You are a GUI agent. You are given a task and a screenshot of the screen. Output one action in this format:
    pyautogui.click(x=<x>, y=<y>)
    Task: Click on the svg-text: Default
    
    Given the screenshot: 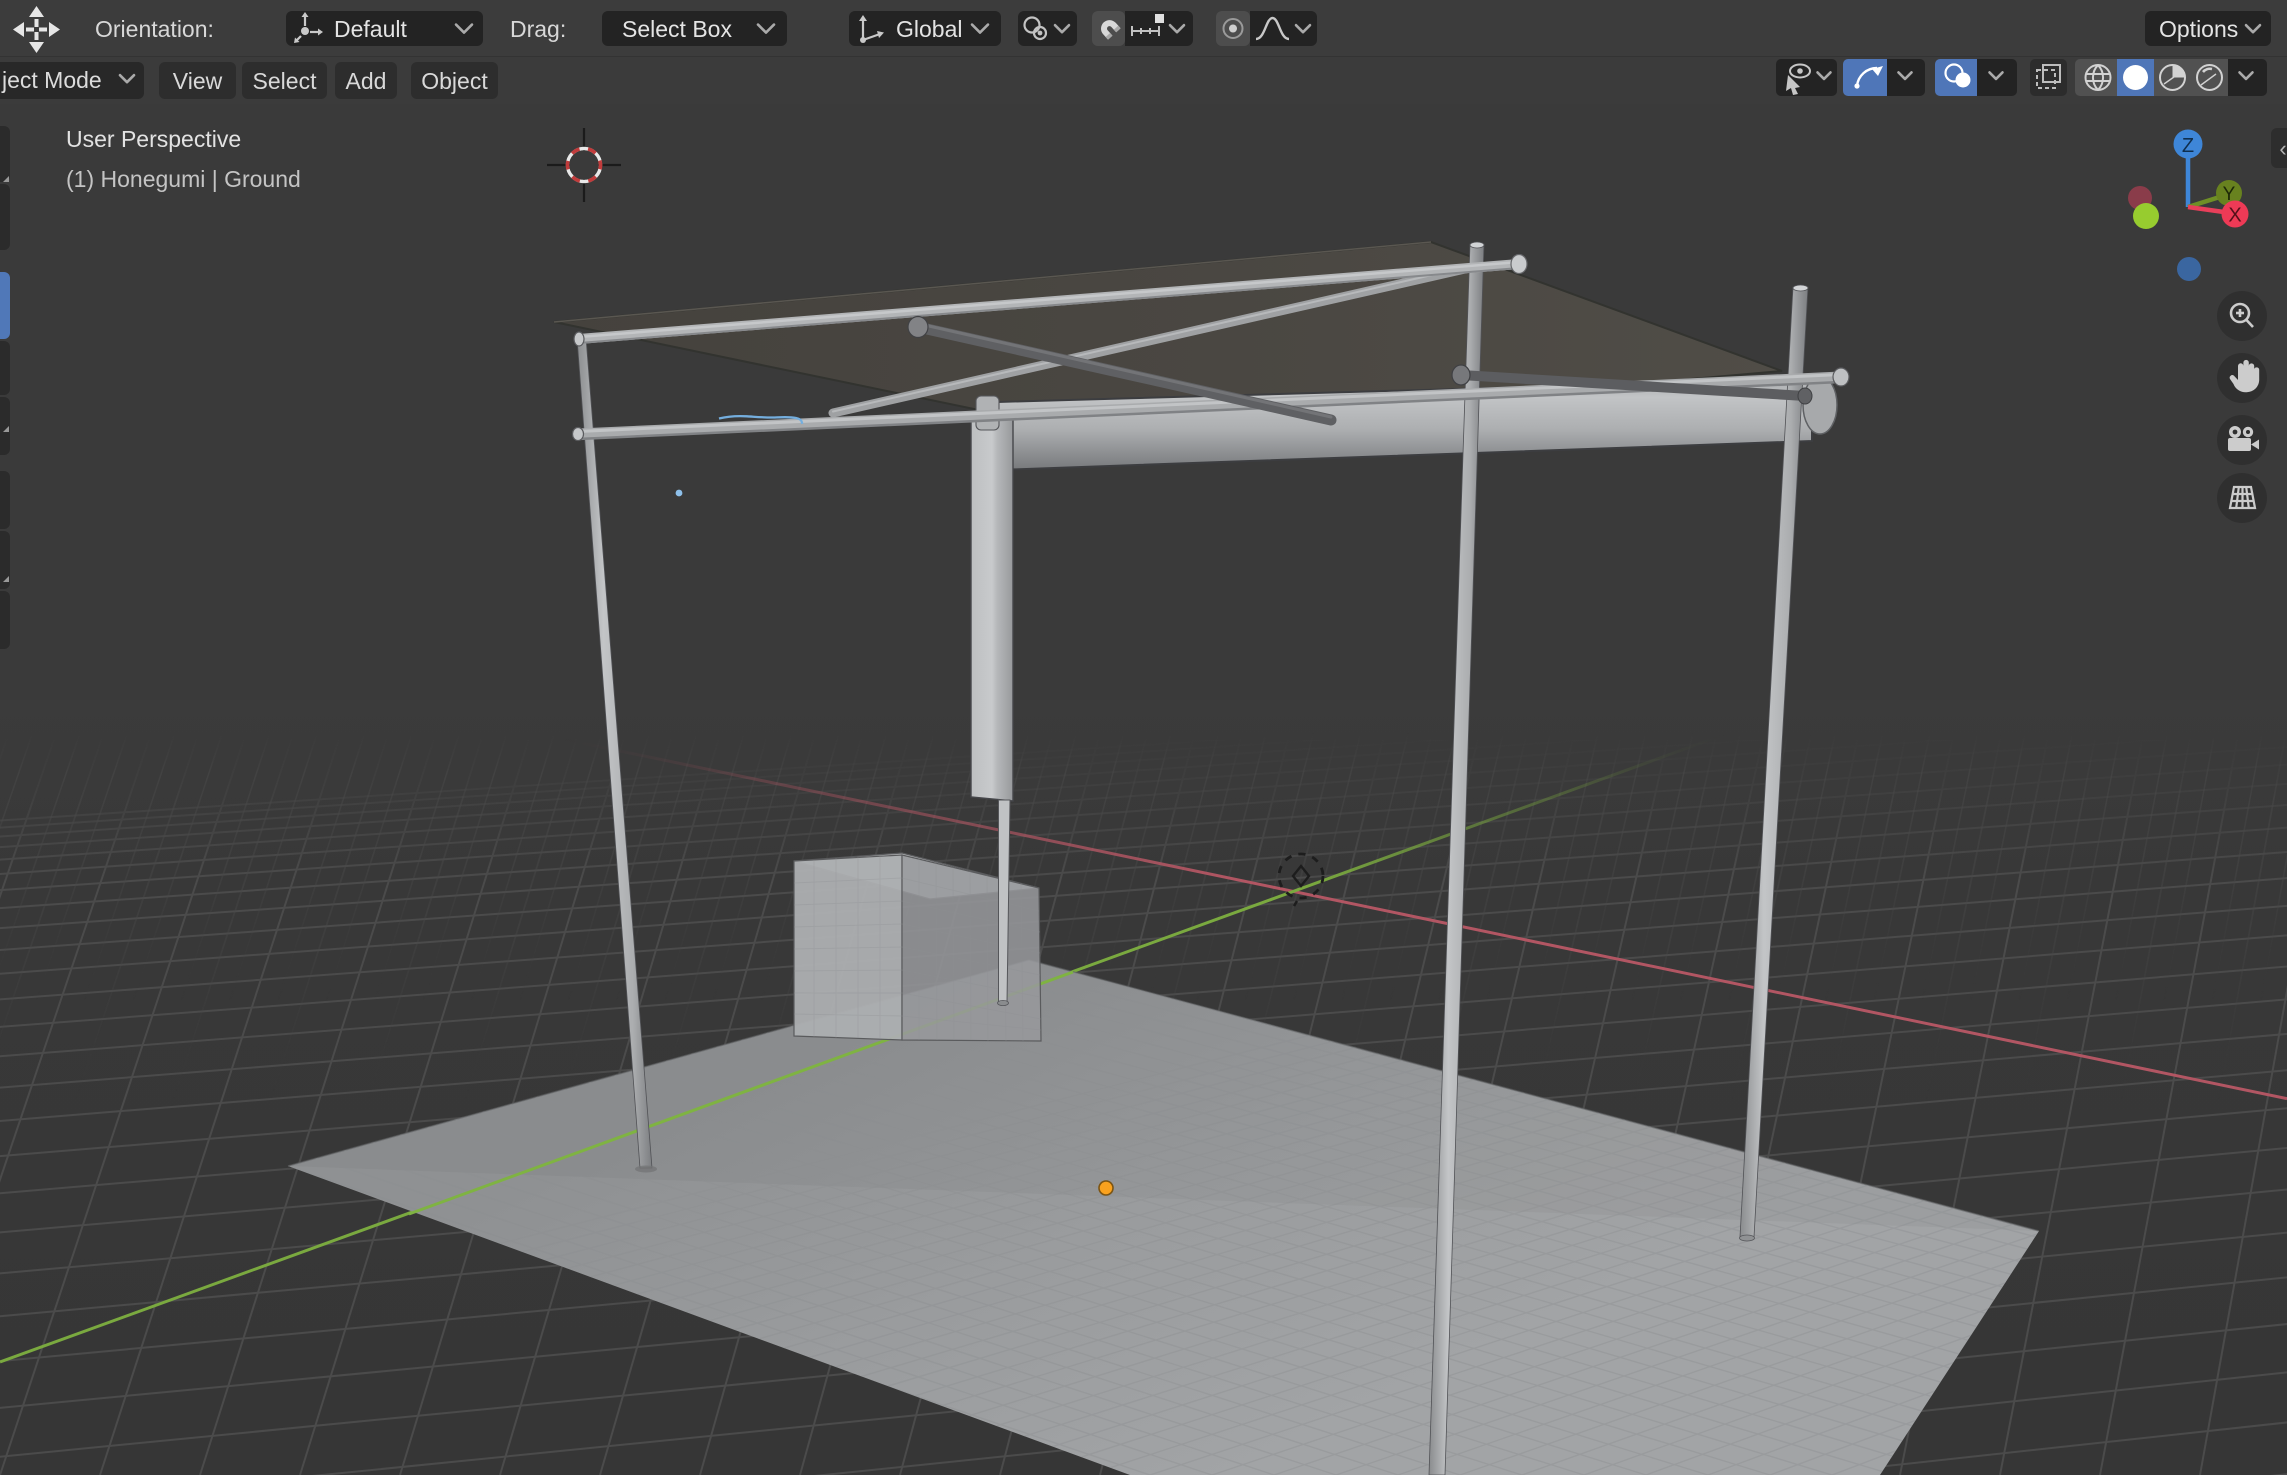 What is the action you would take?
    pyautogui.click(x=370, y=29)
    